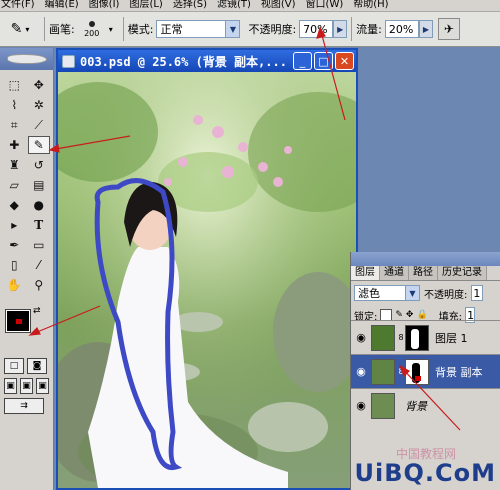 The height and width of the screenshot is (490, 500). What do you see at coordinates (194, 5) in the screenshot?
I see `menu-select: 选择(S)` at bounding box center [194, 5].